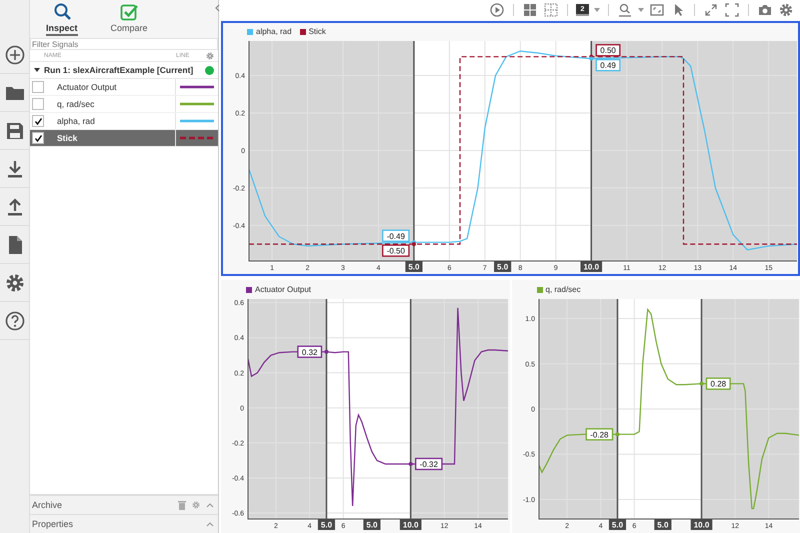  I want to click on legend-label: Actuator Output, so click(283, 289).